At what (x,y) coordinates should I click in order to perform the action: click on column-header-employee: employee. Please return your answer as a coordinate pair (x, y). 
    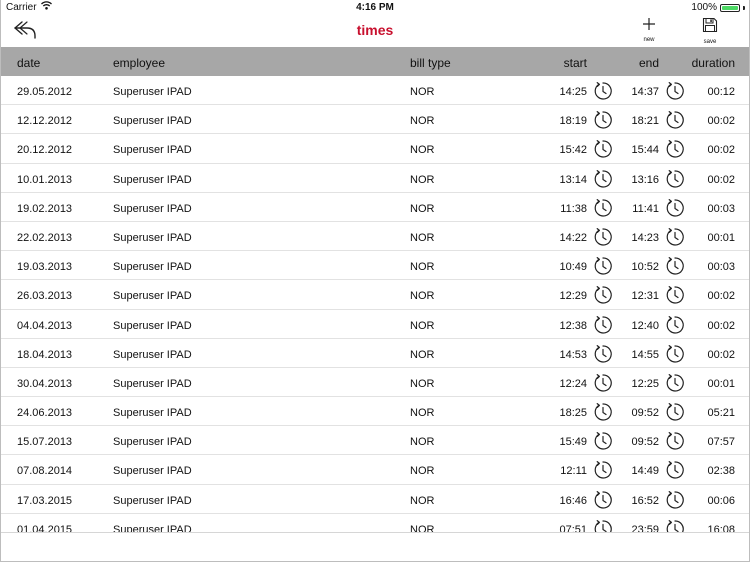
    Looking at the image, I should click on (139, 63).